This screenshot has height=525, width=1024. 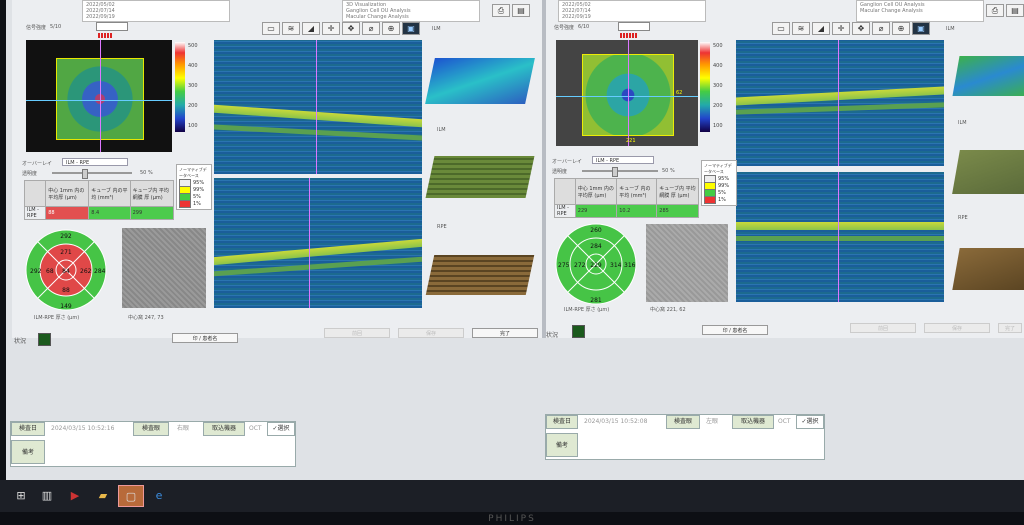 I want to click on complete-button-left: 完了, so click(x=505, y=333).